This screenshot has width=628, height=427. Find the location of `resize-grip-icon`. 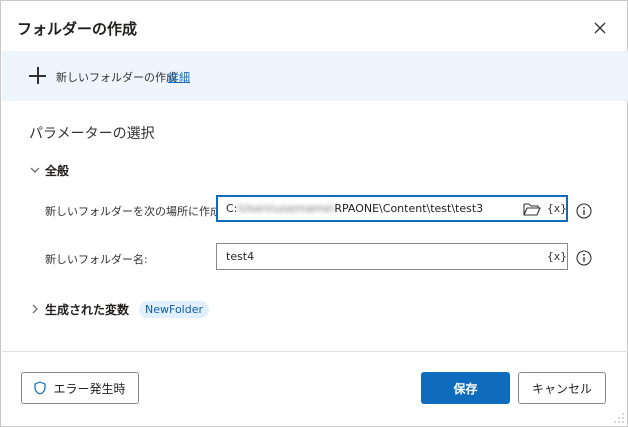

resize-grip-icon is located at coordinates (619, 418).